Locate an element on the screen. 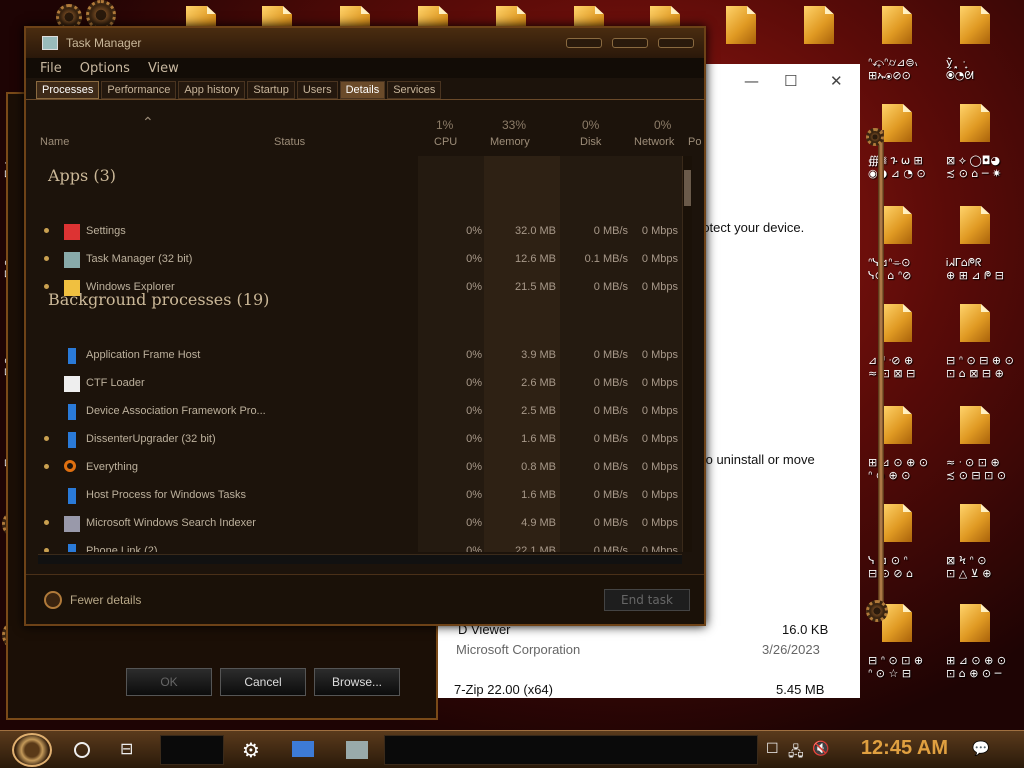 The width and height of the screenshot is (1024, 768). app-date: 3/26/2023 is located at coordinates (791, 649).